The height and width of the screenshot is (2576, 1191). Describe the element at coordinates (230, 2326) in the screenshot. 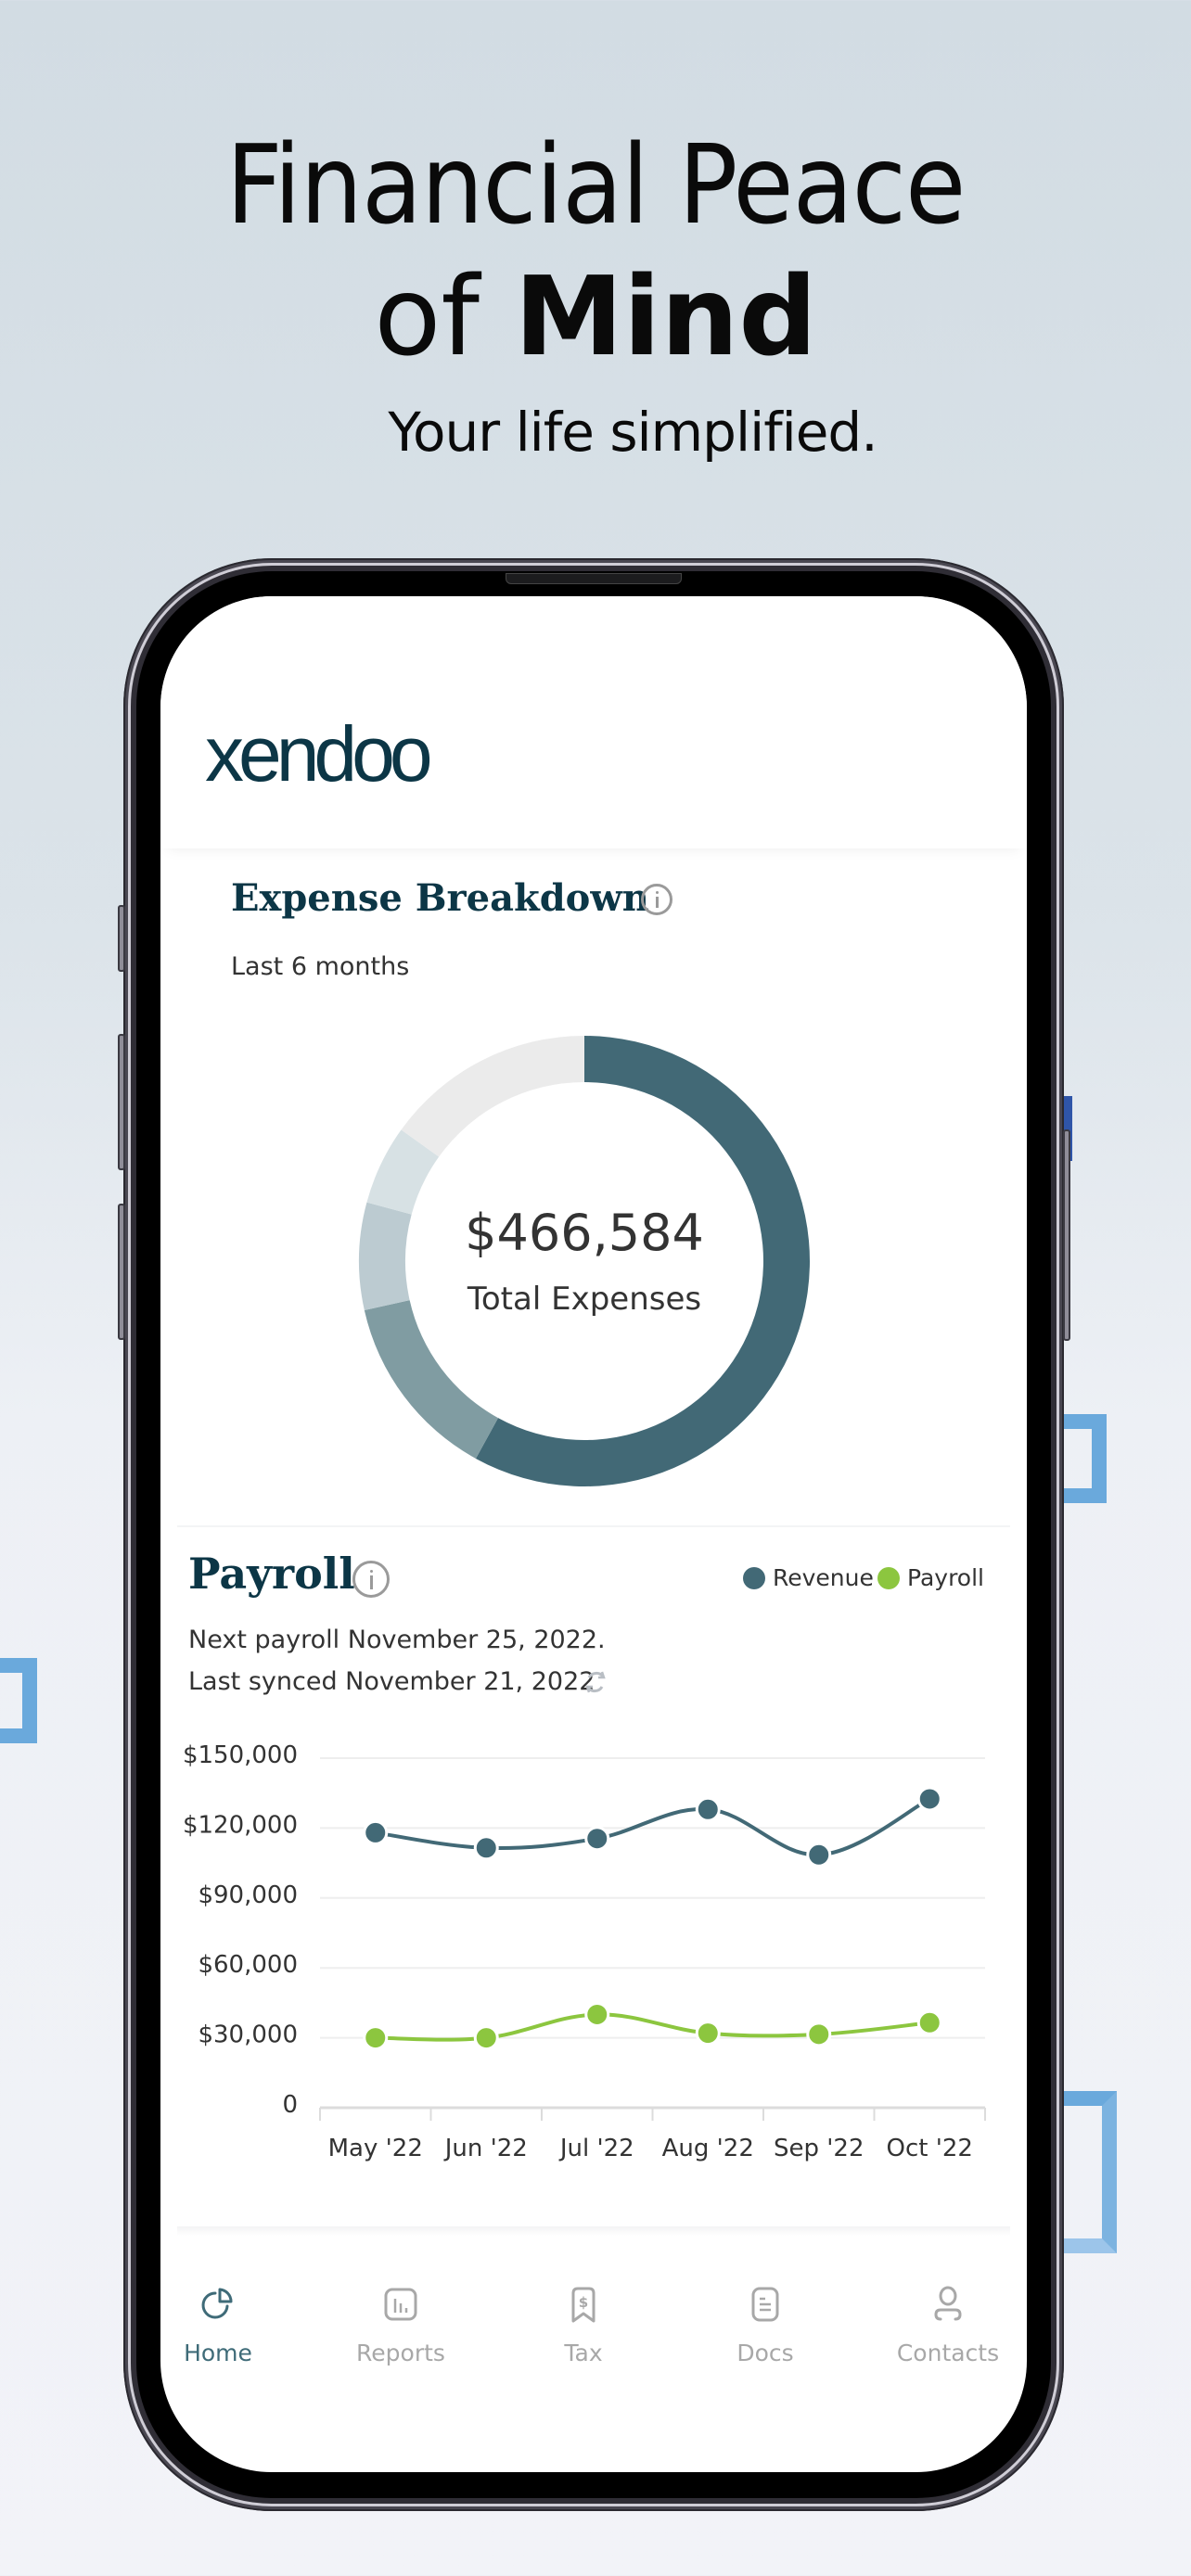

I see `tab-home: Home` at that location.